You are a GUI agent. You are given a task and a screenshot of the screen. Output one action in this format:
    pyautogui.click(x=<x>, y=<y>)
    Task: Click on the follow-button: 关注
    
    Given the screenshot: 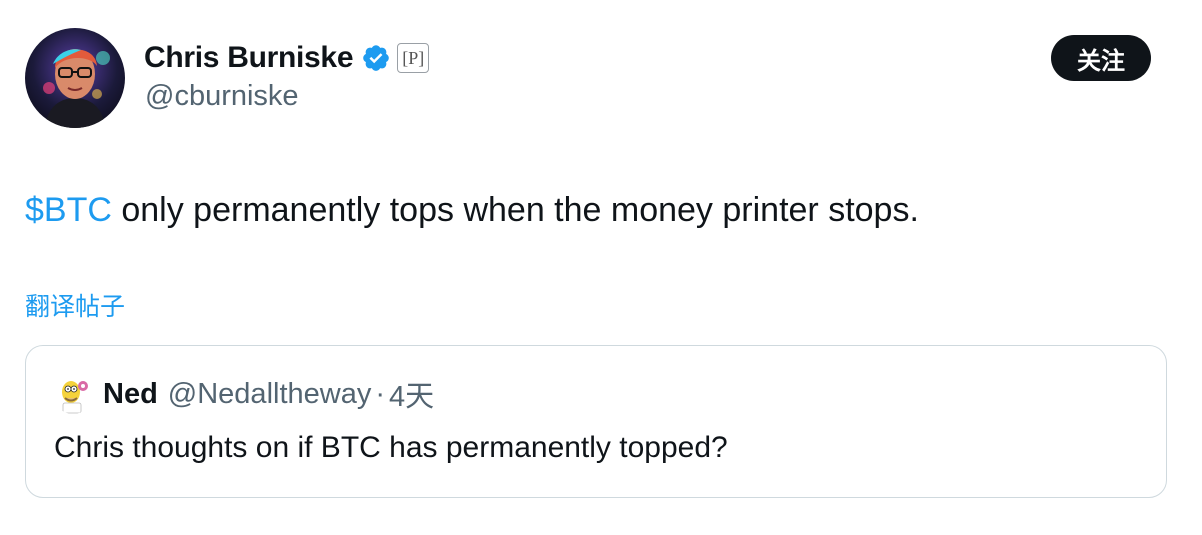 What is the action you would take?
    pyautogui.click(x=1101, y=58)
    